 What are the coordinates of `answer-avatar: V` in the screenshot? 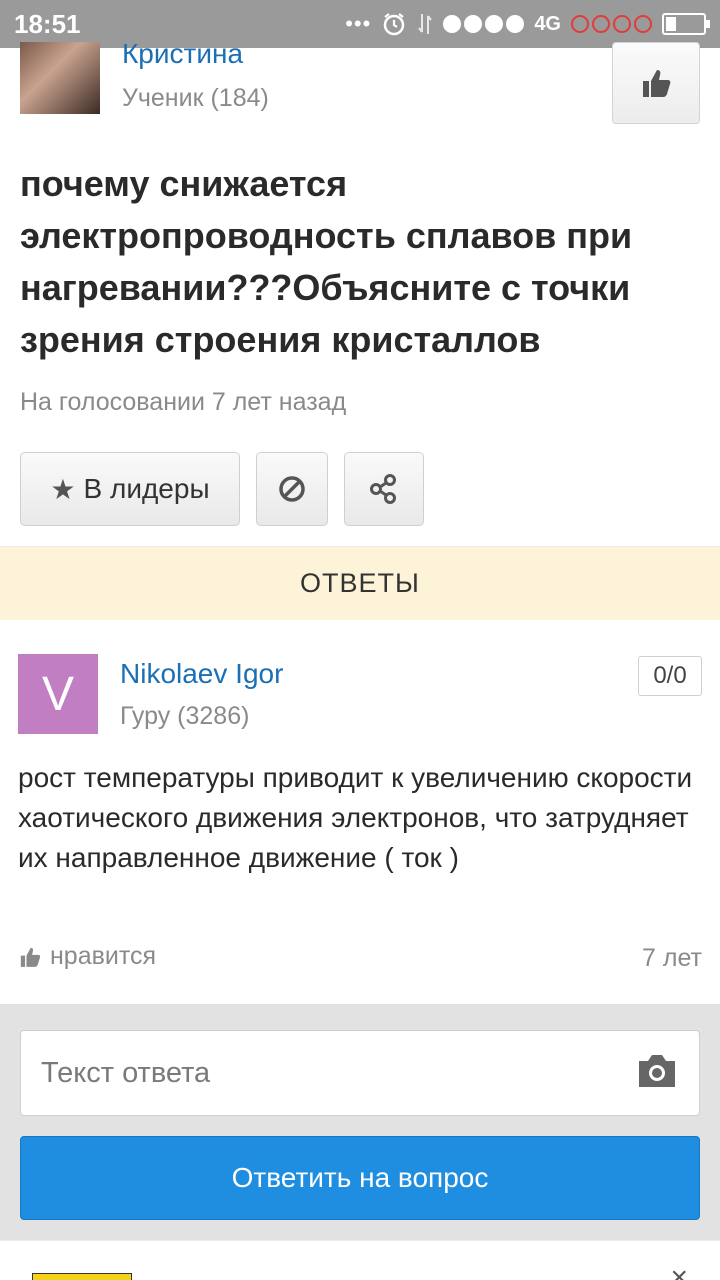 It's located at (58, 694).